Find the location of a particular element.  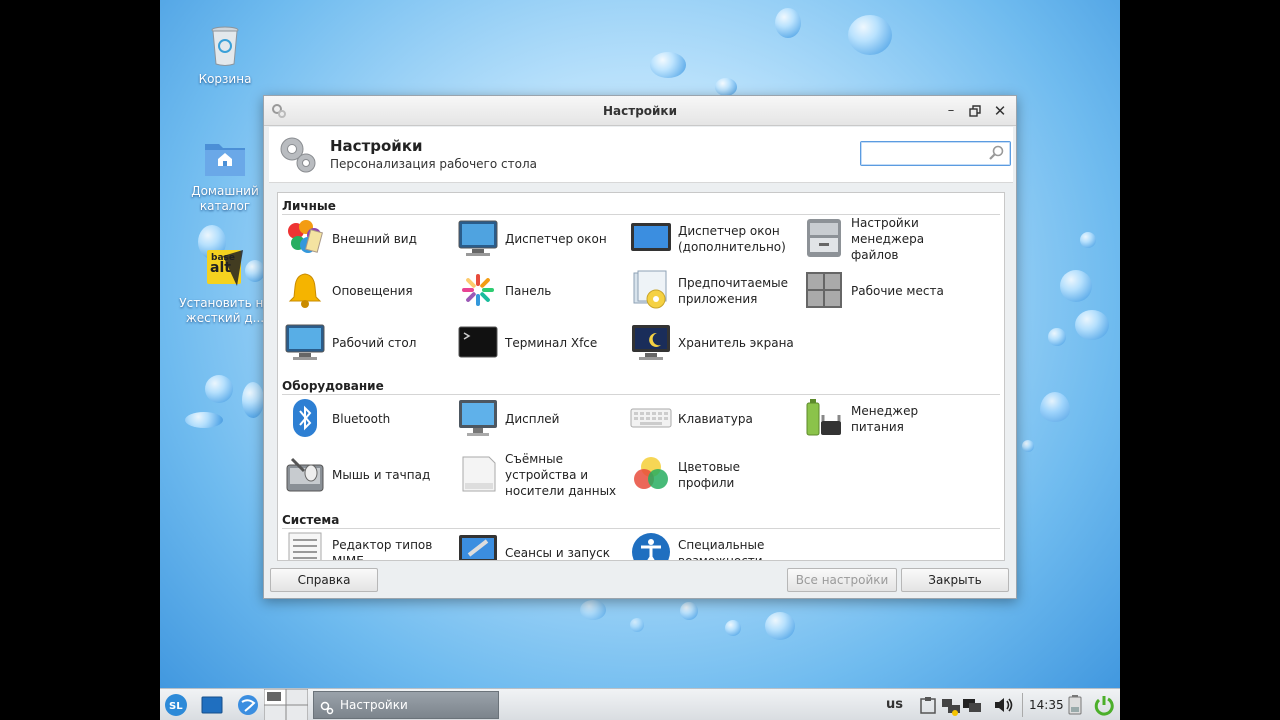

item-file-manager: Настройки менеджера файлов is located at coordinates (885, 239).